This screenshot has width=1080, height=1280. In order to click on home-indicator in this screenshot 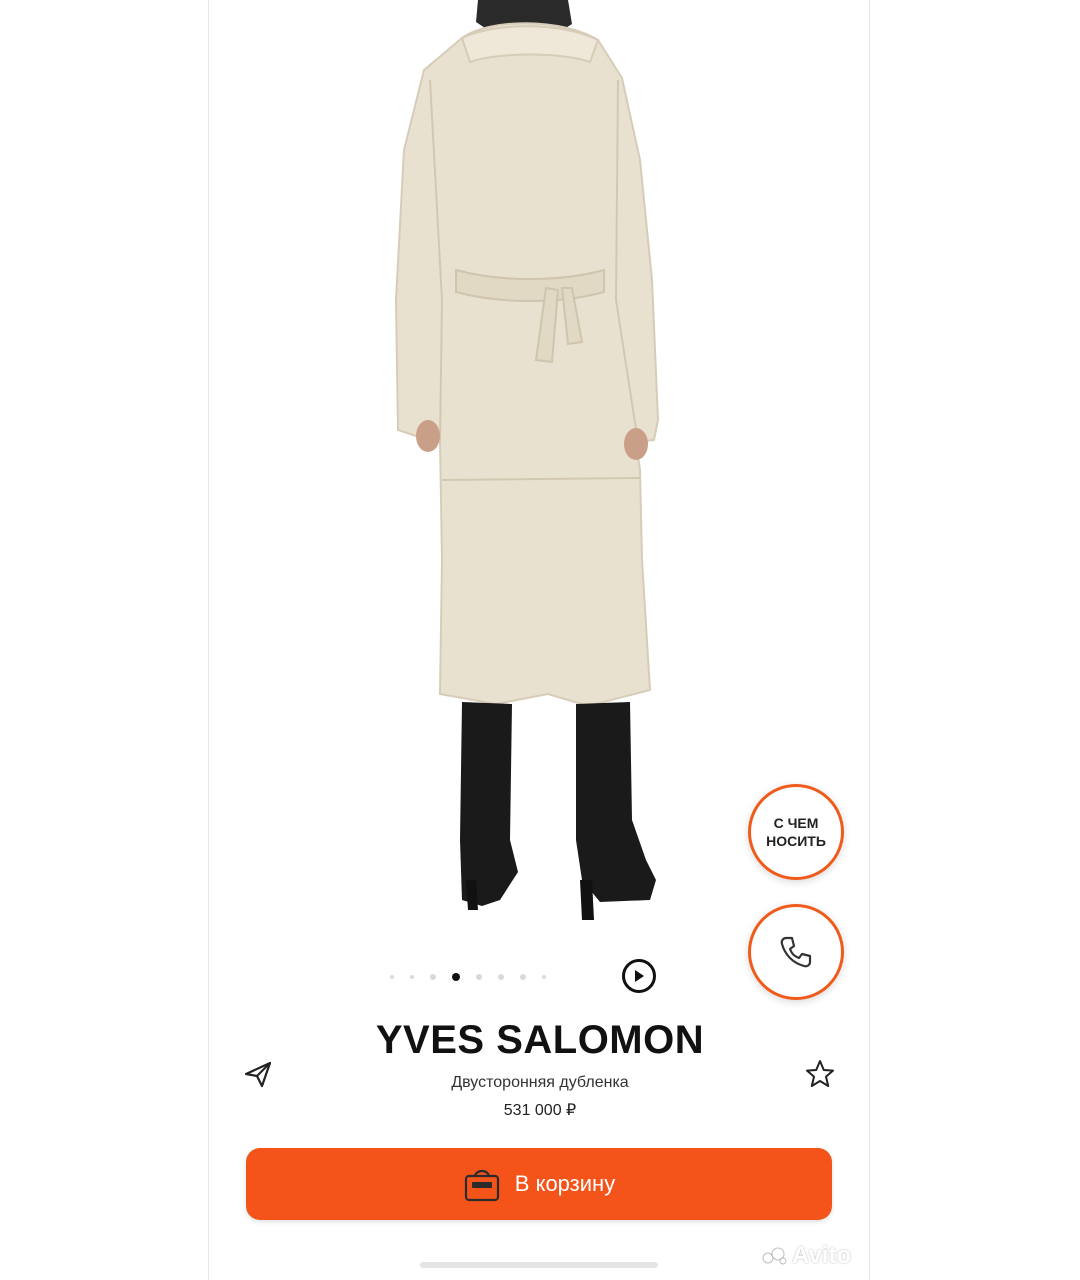, I will do `click(539, 1265)`.